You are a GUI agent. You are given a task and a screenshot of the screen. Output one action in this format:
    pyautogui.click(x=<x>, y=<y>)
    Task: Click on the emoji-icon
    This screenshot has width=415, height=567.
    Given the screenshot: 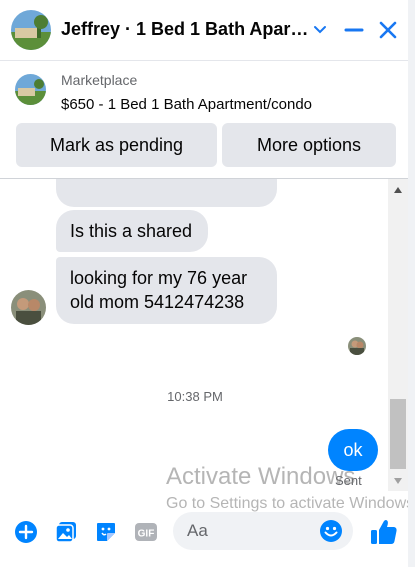 What is the action you would take?
    pyautogui.click(x=331, y=531)
    